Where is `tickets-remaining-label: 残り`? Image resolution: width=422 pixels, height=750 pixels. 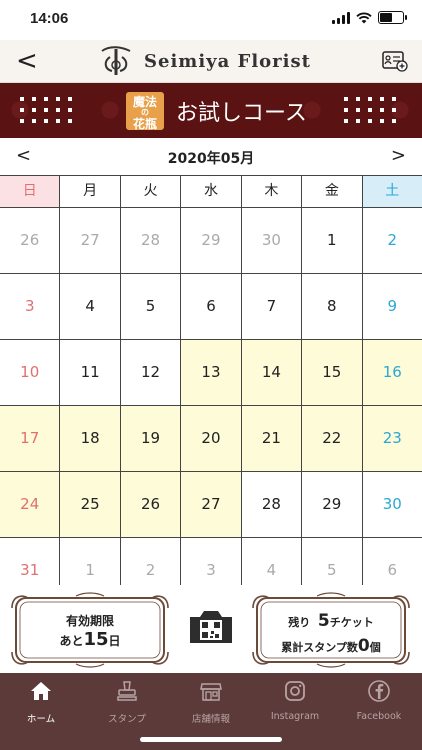 tickets-remaining-label: 残り is located at coordinates (299, 622).